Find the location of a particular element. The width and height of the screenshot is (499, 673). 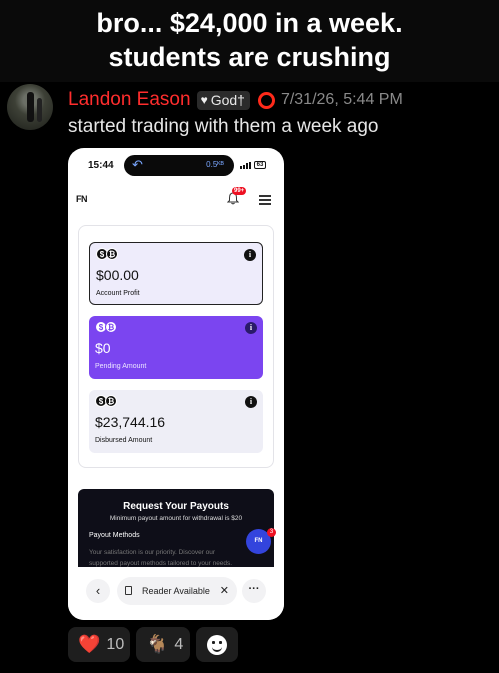

more-button: ··· is located at coordinates (254, 591).